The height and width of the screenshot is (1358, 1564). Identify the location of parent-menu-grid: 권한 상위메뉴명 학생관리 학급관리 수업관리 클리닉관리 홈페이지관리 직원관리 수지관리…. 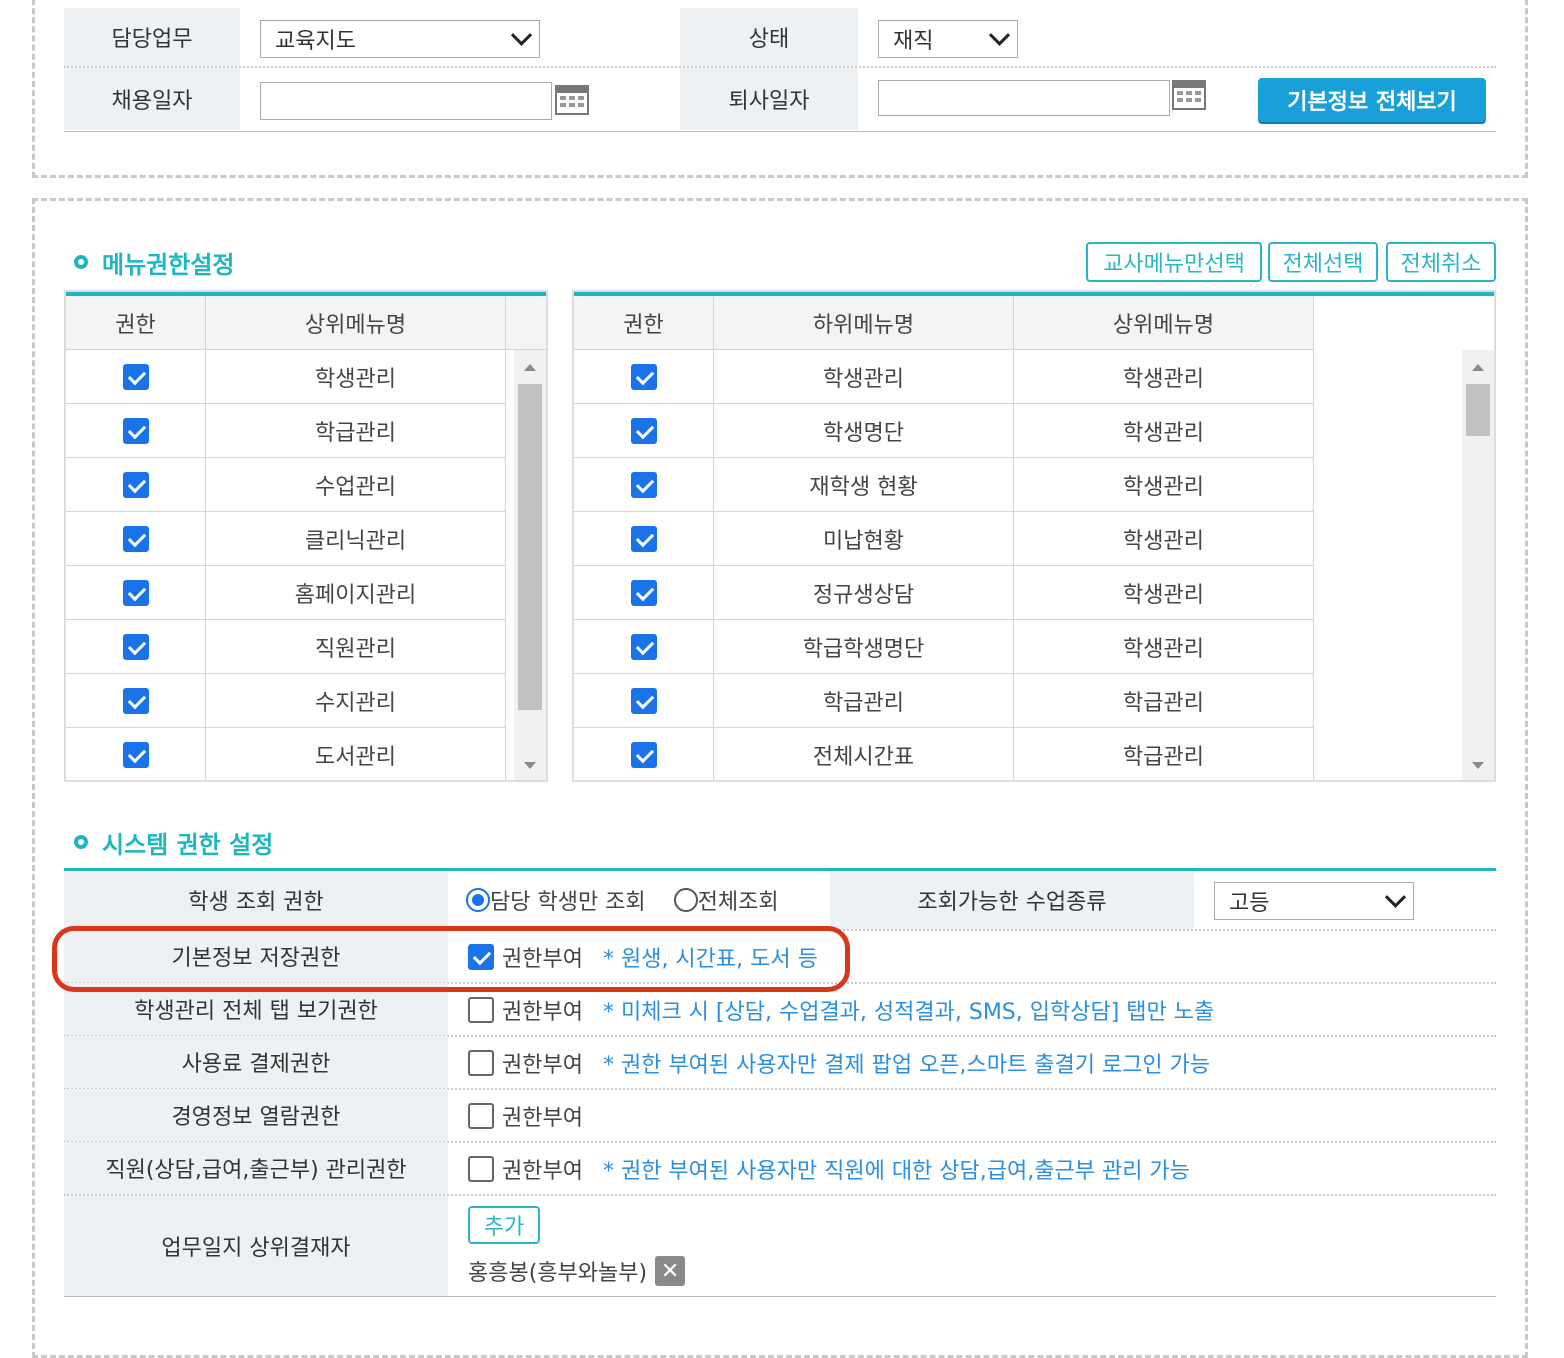
(306, 536).